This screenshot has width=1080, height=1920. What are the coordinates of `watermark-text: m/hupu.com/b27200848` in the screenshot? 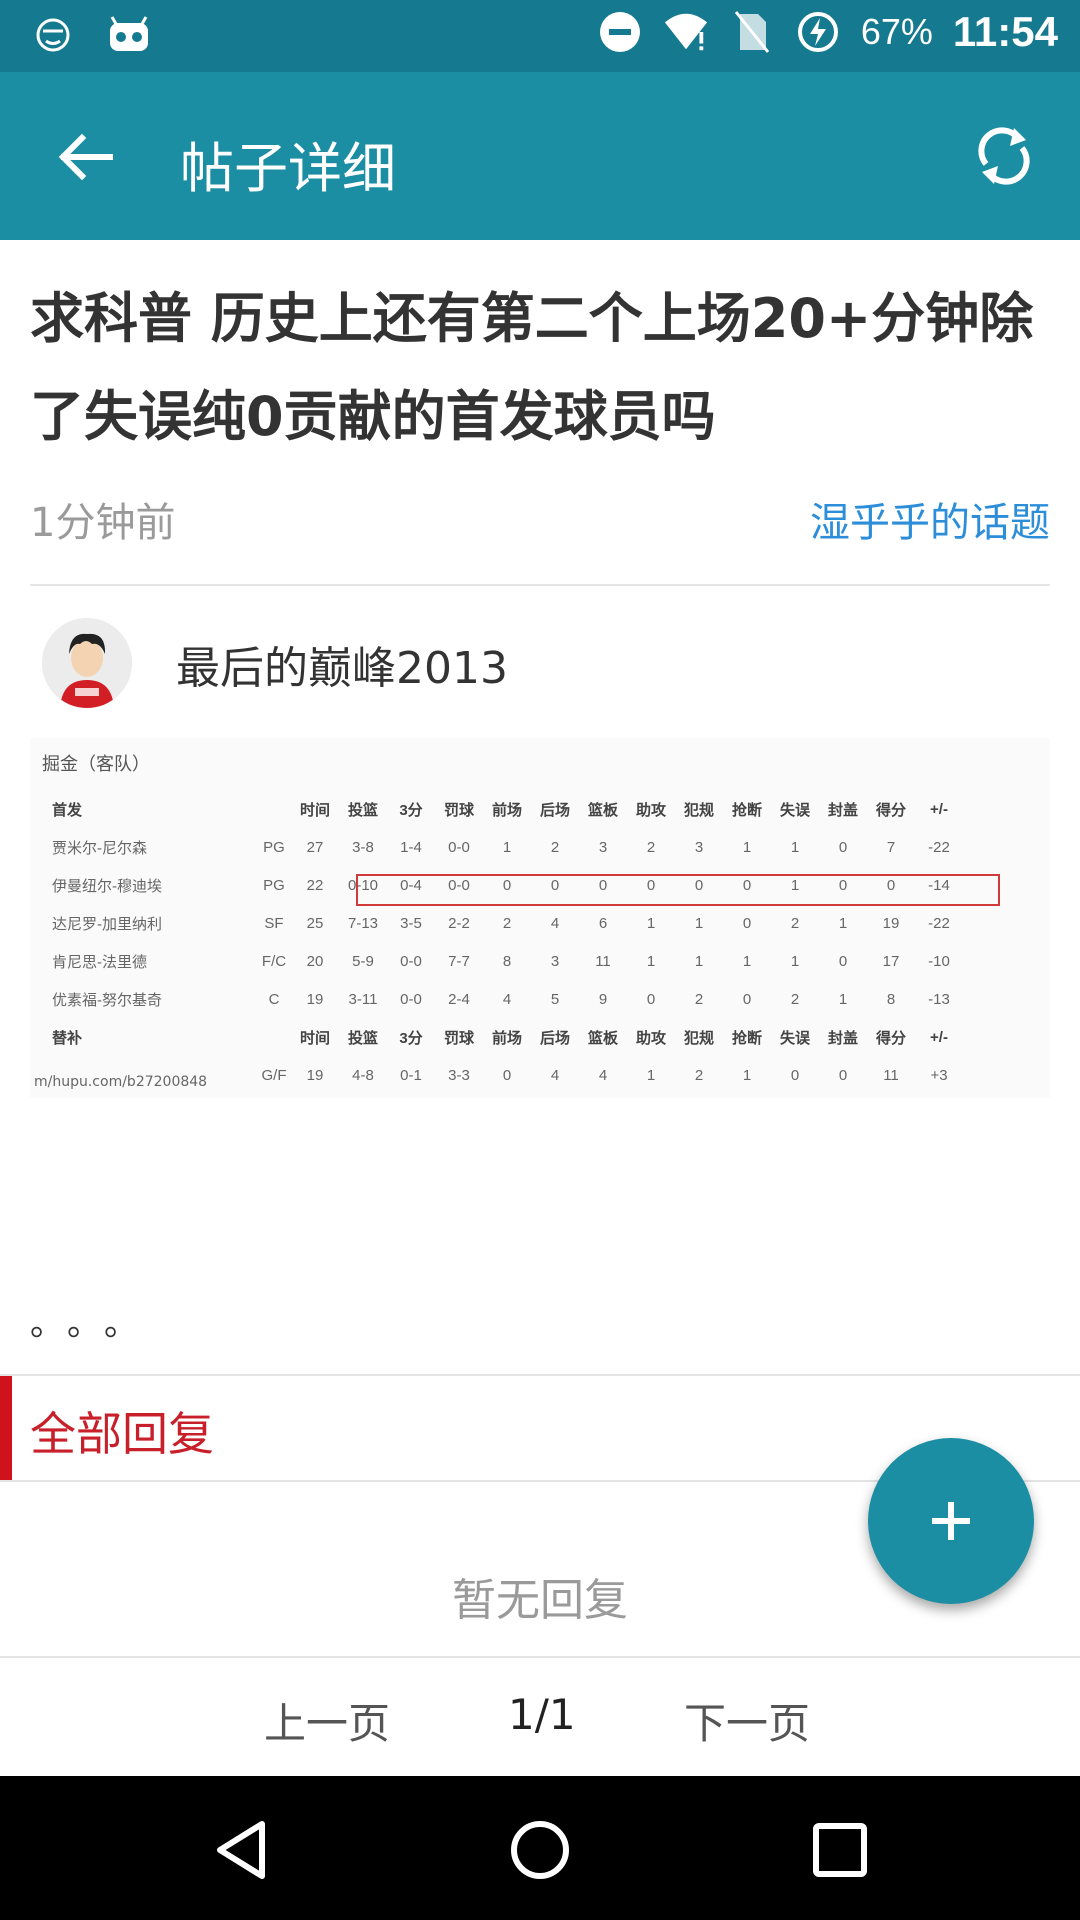 It's located at (121, 1082).